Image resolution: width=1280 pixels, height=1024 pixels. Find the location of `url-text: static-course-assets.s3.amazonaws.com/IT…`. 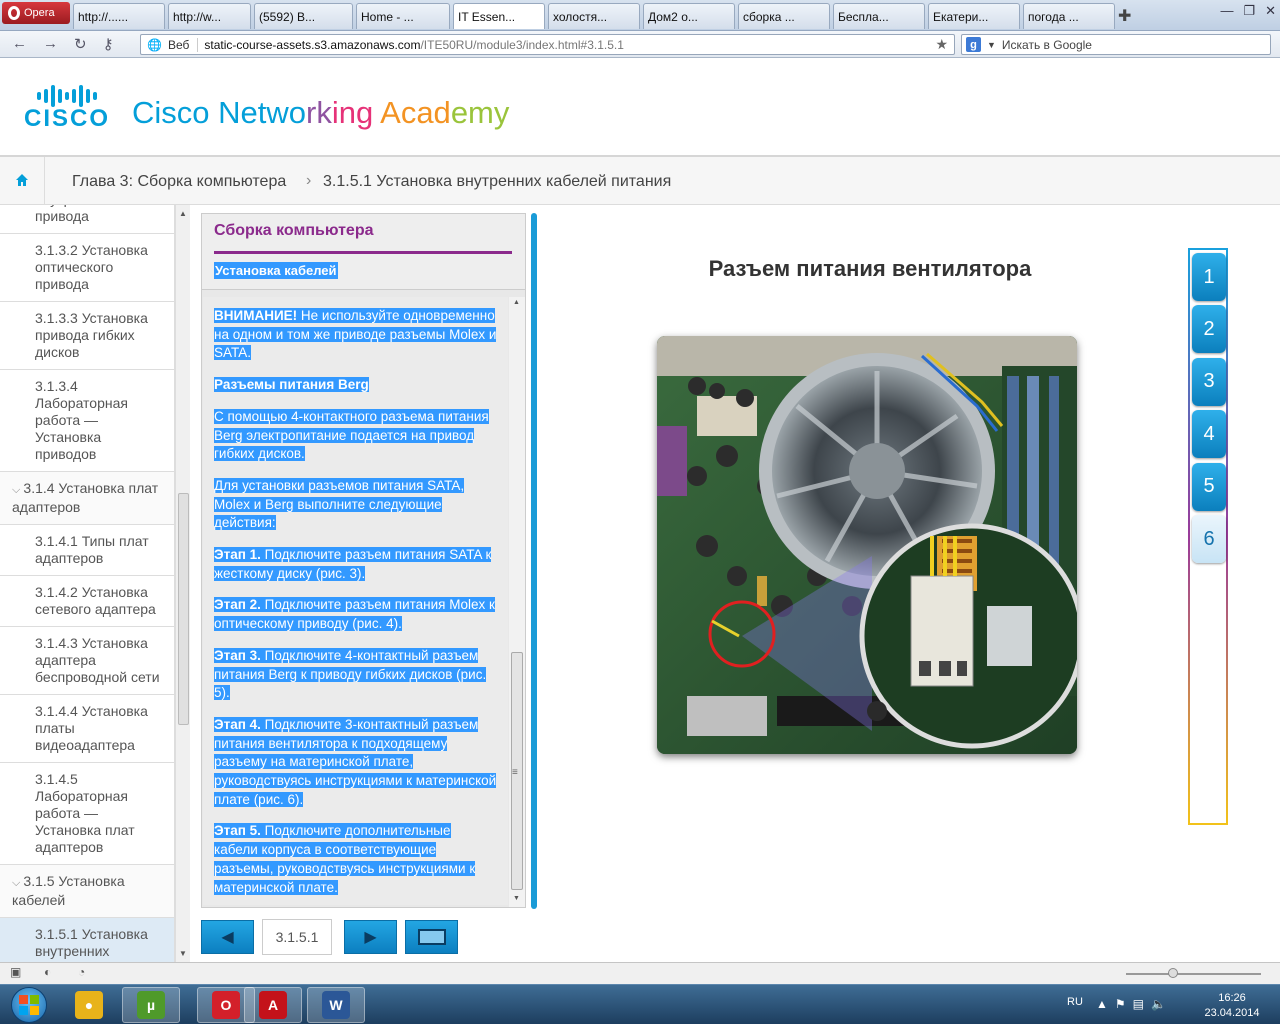

url-text: static-course-assets.s3.amazonaws.com/IT… is located at coordinates (414, 45).